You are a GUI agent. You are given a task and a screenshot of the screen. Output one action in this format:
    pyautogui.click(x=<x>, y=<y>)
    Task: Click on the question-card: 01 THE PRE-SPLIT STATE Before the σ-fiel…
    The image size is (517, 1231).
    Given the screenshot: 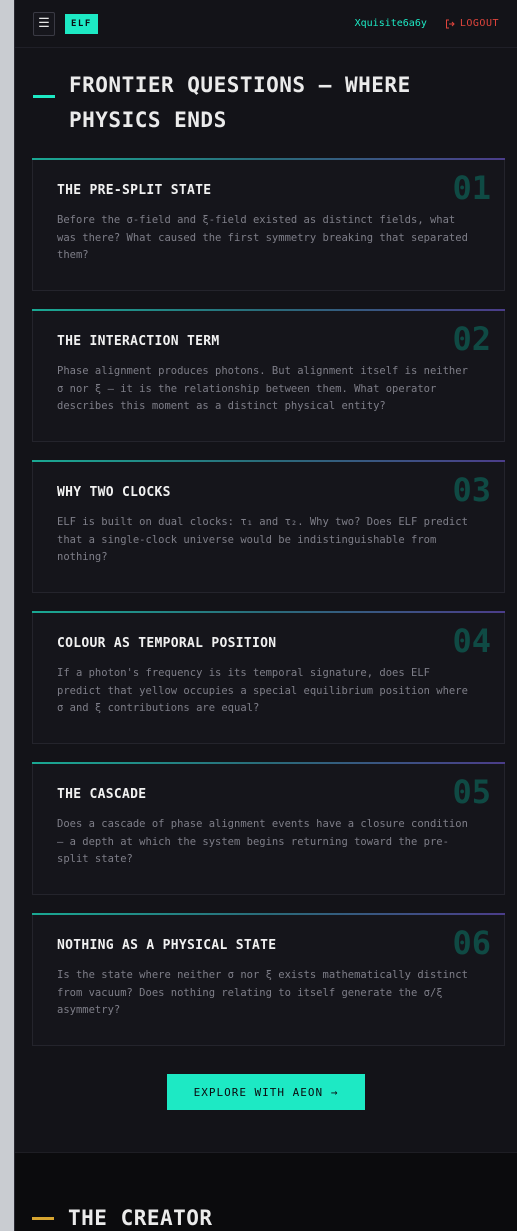 What is the action you would take?
    pyautogui.click(x=268, y=224)
    